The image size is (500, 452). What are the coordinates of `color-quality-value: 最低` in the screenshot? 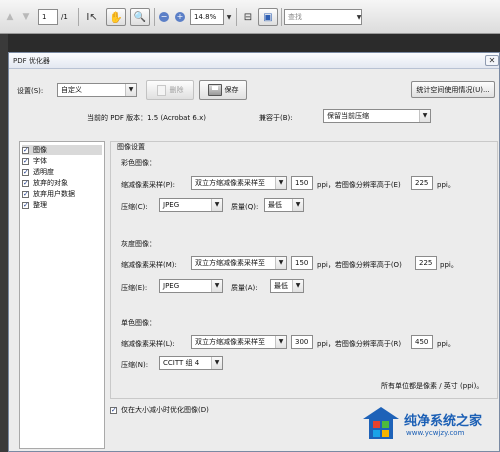 It's located at (275, 205).